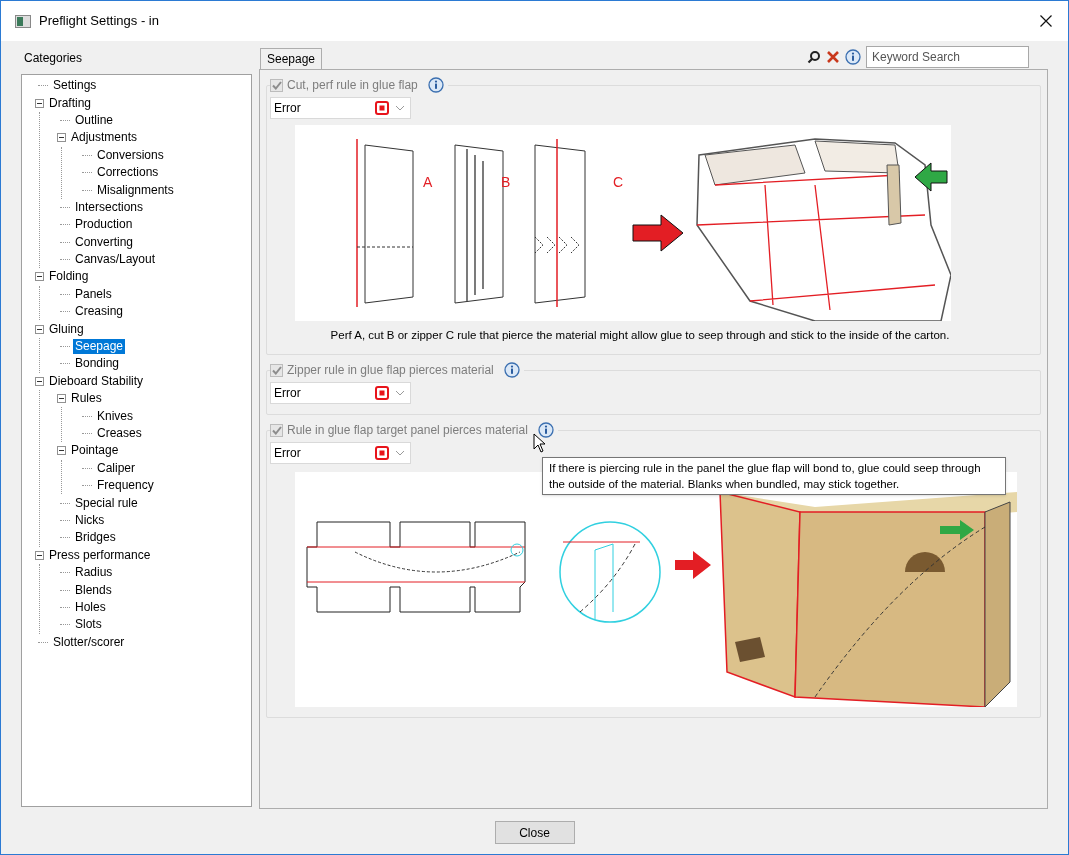  I want to click on app-icon, so click(23, 21).